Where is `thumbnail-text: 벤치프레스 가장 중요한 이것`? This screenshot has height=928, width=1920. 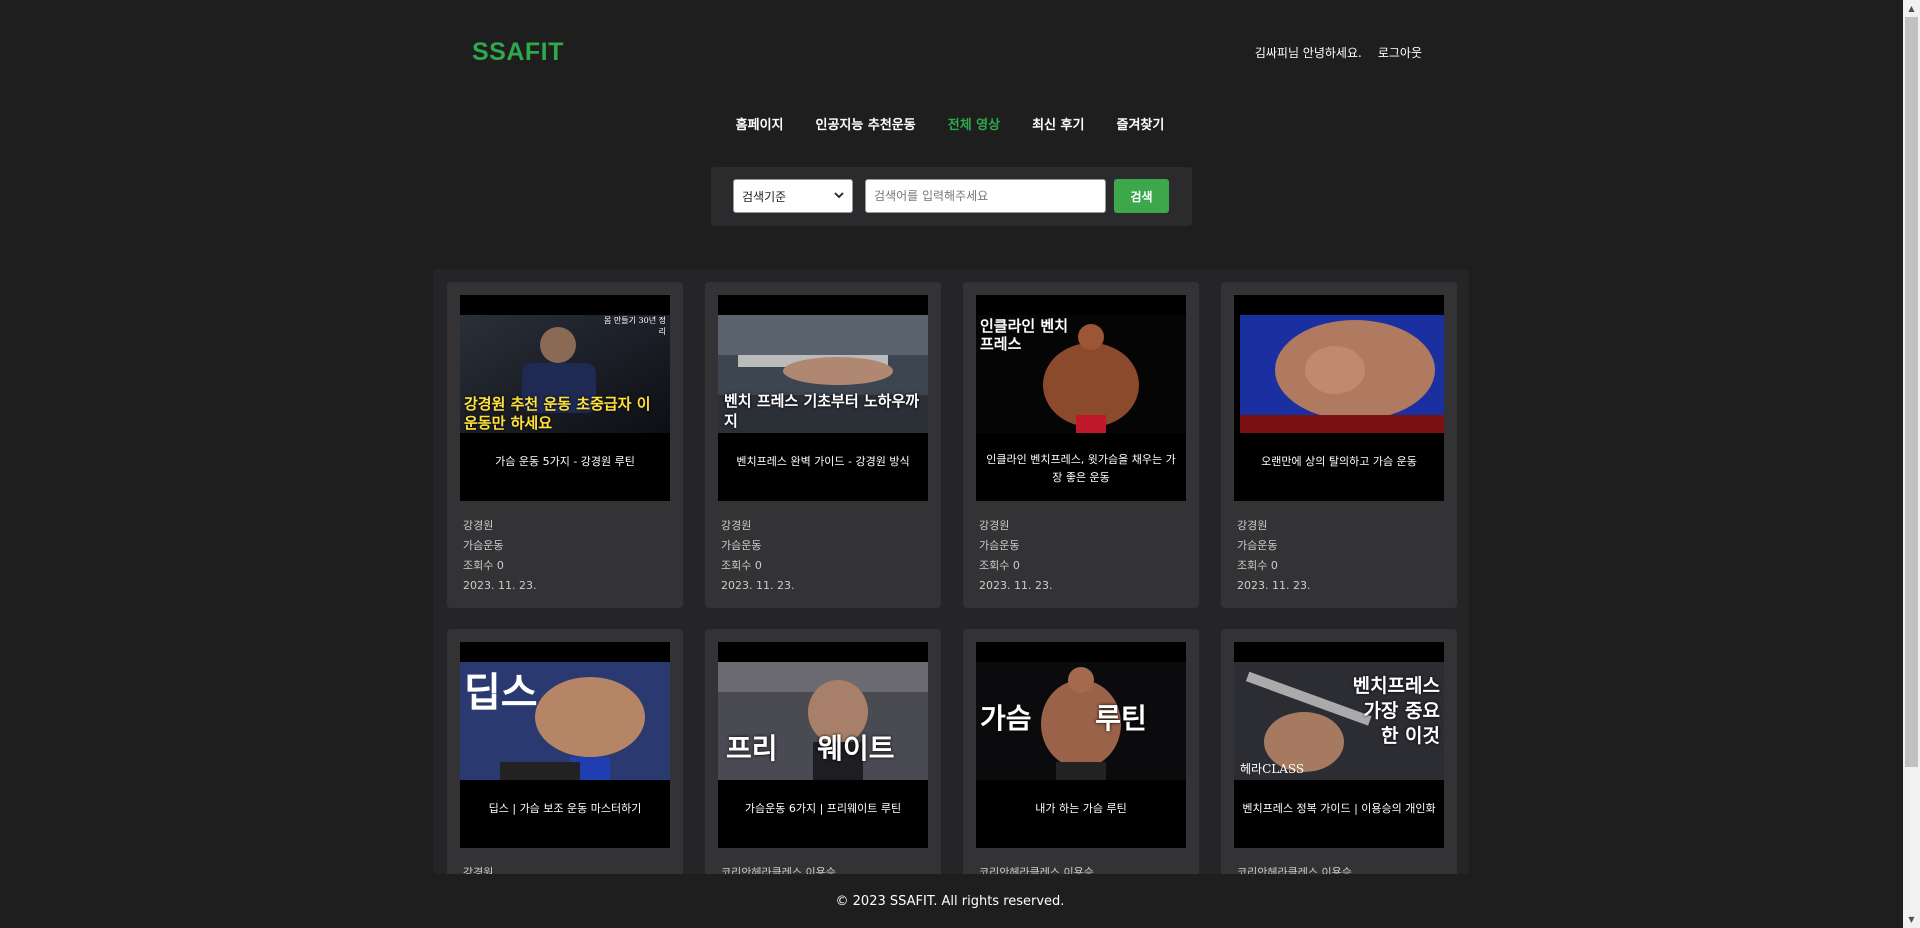 thumbnail-text: 벤치프레스 가장 중요한 이것 is located at coordinates (1396, 711).